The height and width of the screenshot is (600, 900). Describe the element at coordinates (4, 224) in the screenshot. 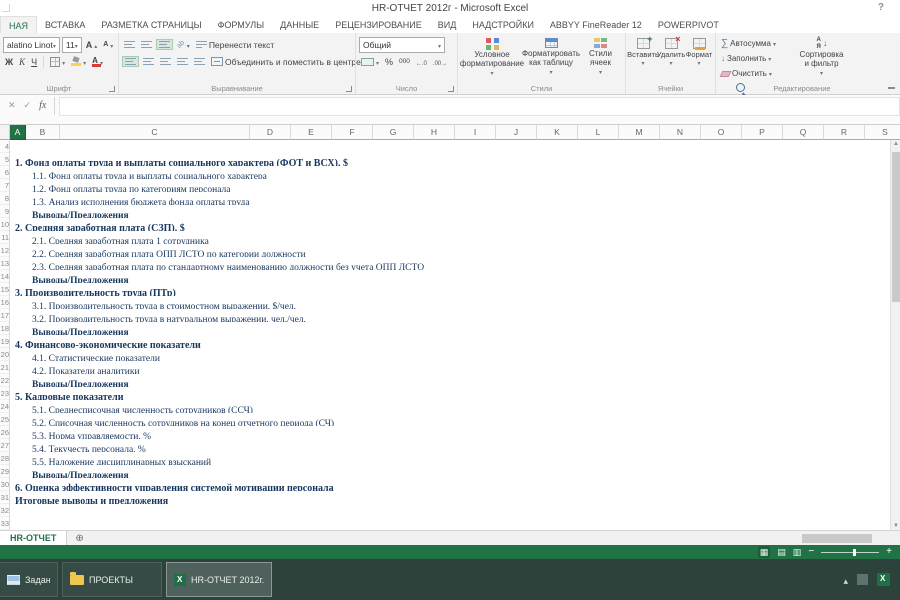

I see `row-header: 10` at that location.